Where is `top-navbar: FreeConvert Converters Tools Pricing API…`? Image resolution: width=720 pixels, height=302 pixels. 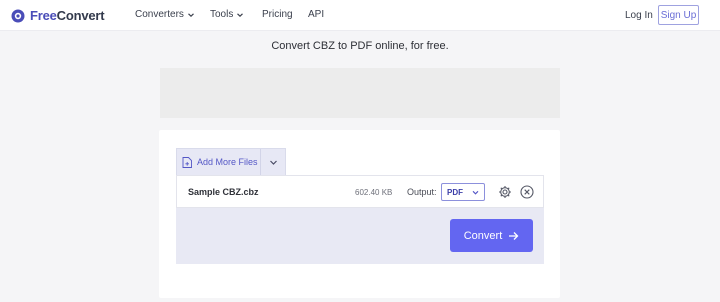 top-navbar: FreeConvert Converters Tools Pricing API… is located at coordinates (360, 15).